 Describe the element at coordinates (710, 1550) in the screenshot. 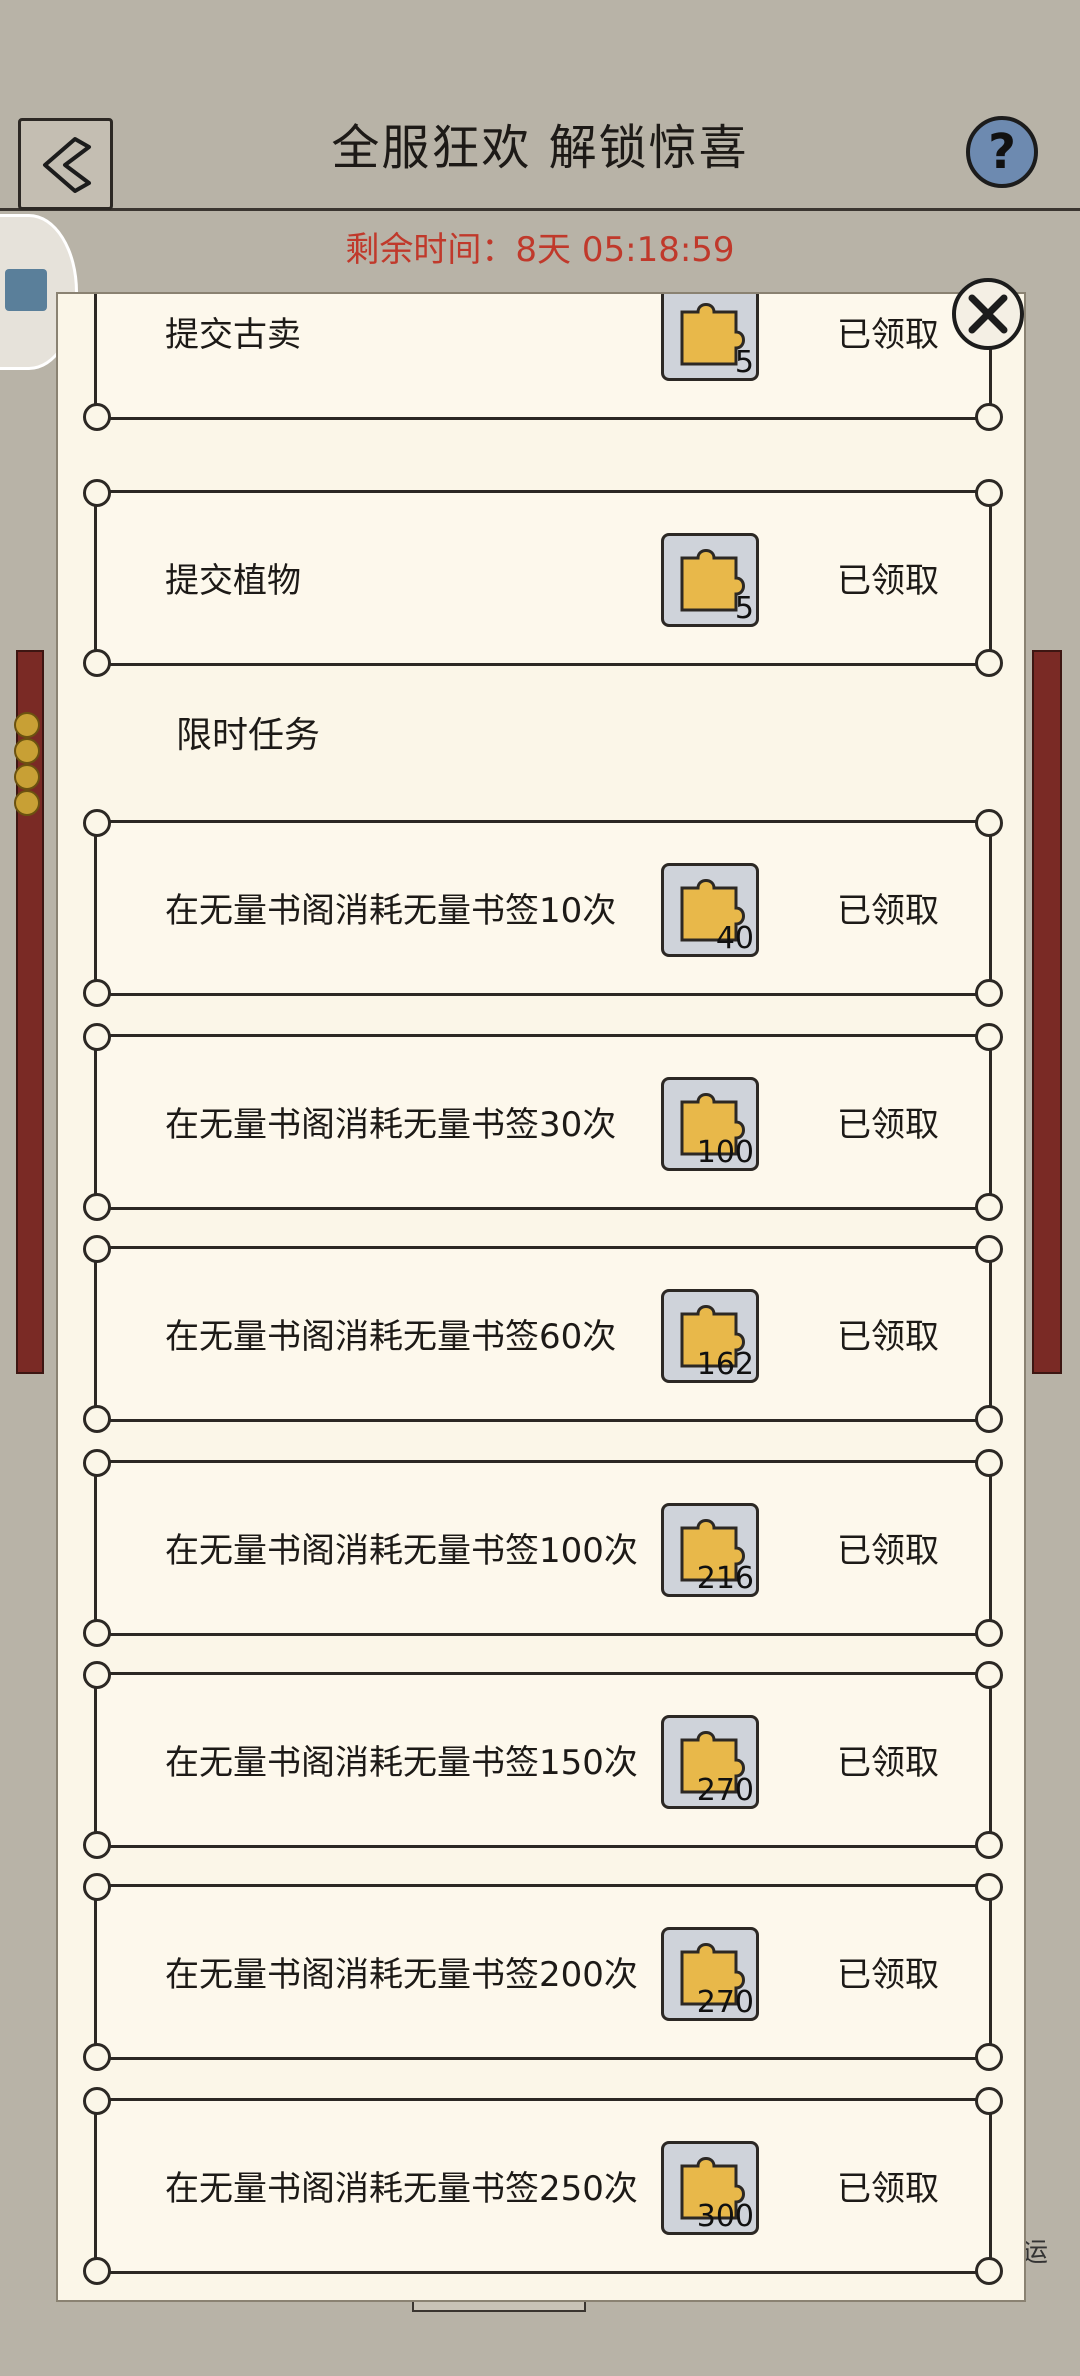

I see `reward-item: 216` at that location.